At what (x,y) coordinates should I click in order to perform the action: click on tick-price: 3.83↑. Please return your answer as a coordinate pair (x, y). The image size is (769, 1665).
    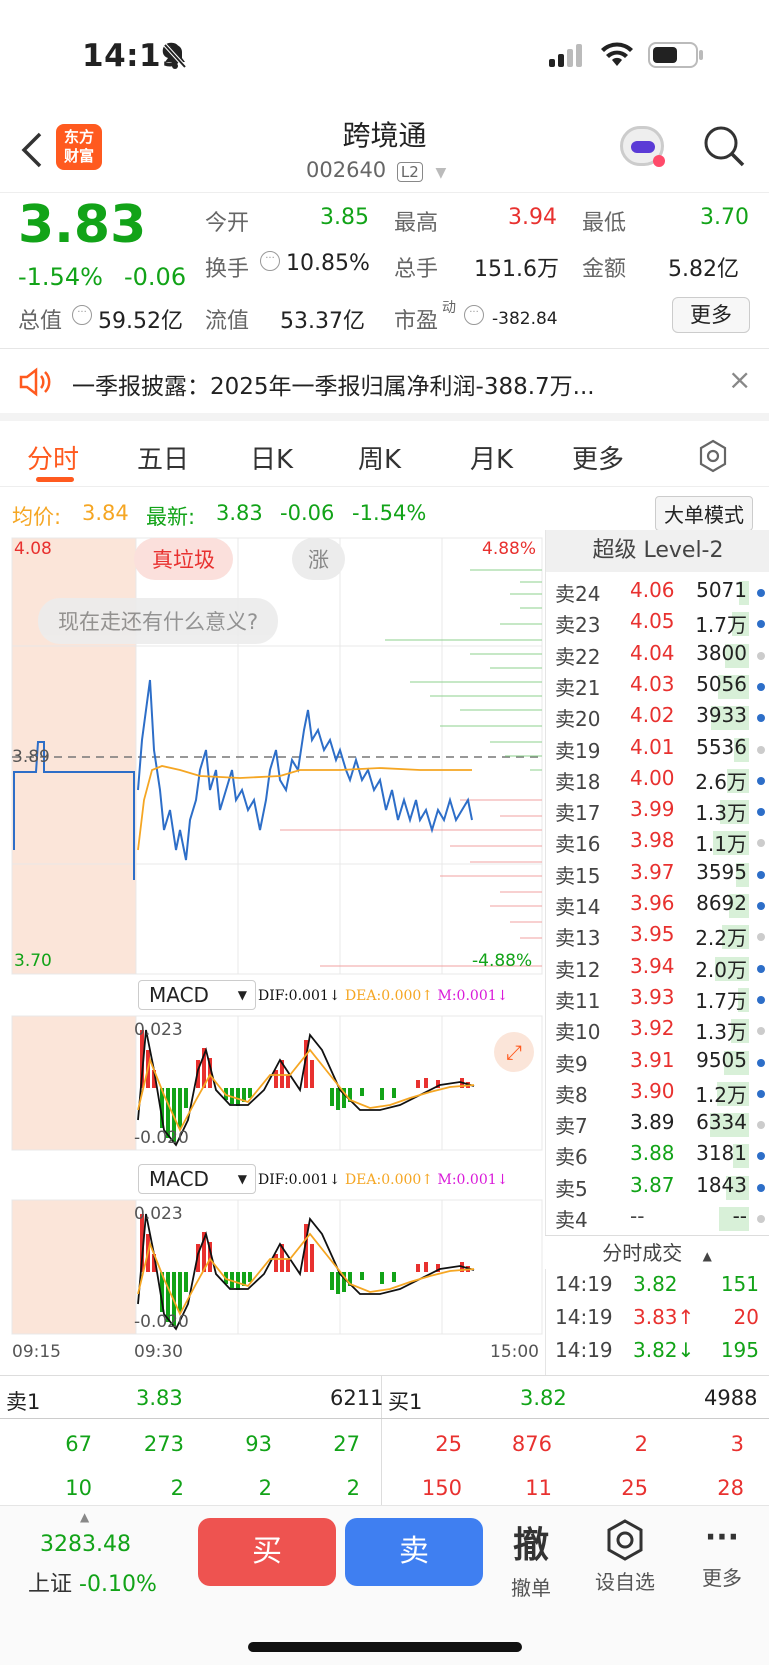
    Looking at the image, I should click on (664, 1317).